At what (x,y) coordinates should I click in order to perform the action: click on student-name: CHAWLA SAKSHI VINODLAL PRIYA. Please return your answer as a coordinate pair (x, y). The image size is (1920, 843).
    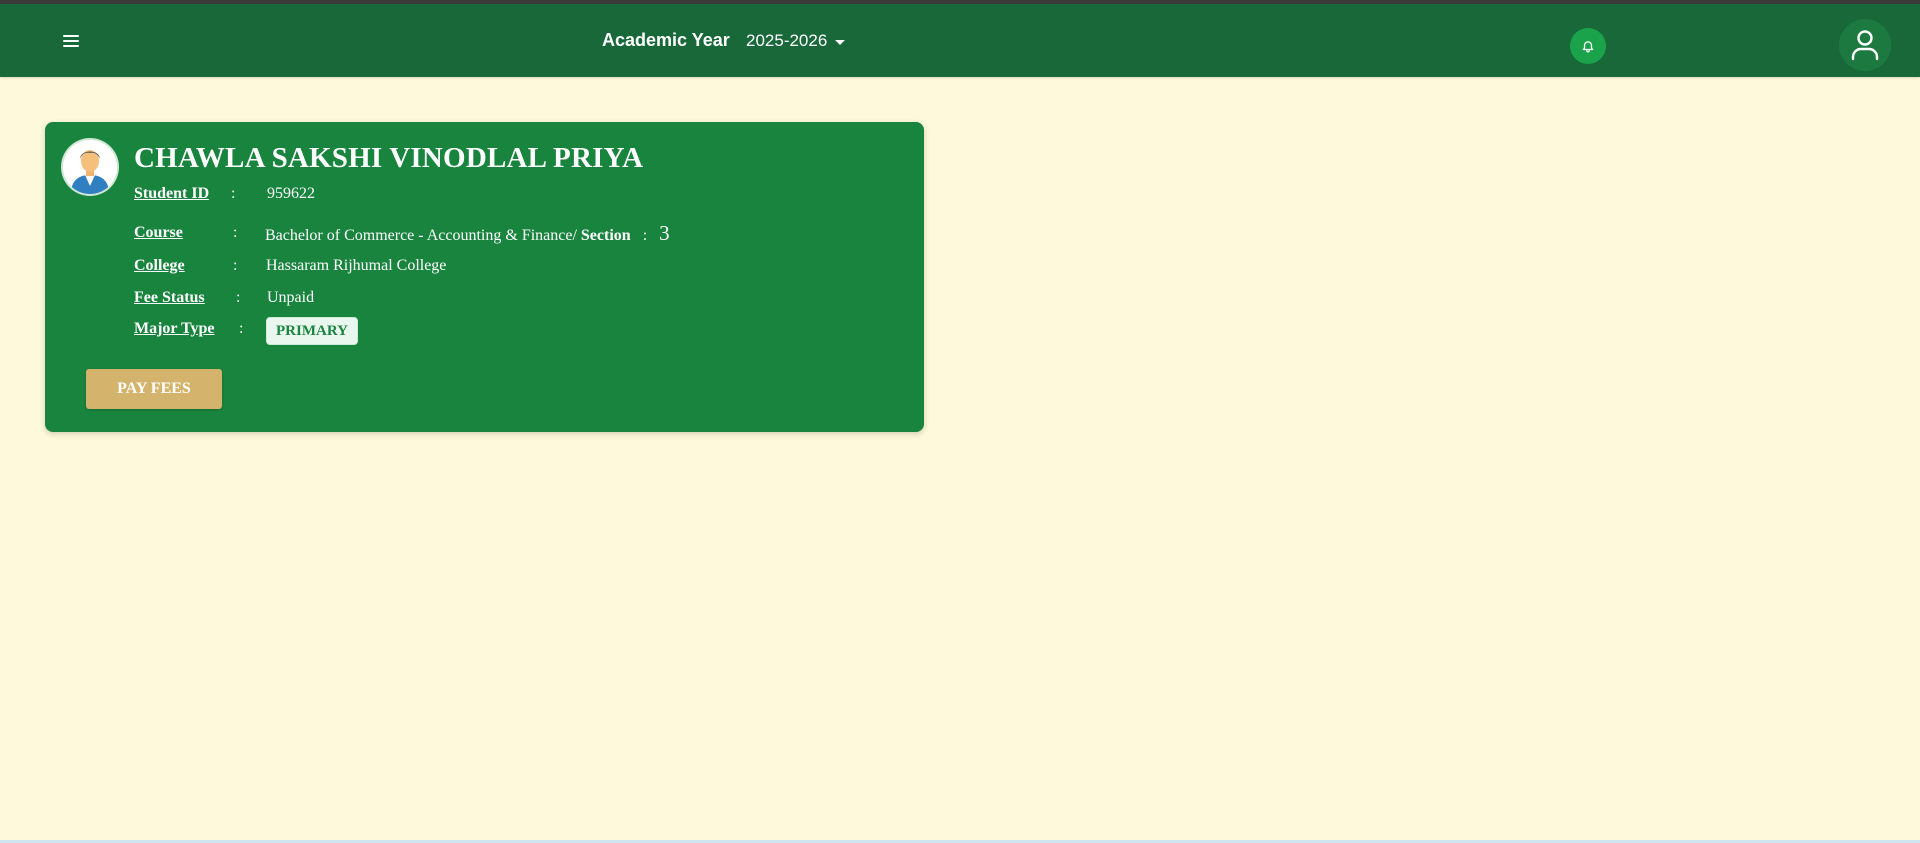
    Looking at the image, I should click on (389, 158).